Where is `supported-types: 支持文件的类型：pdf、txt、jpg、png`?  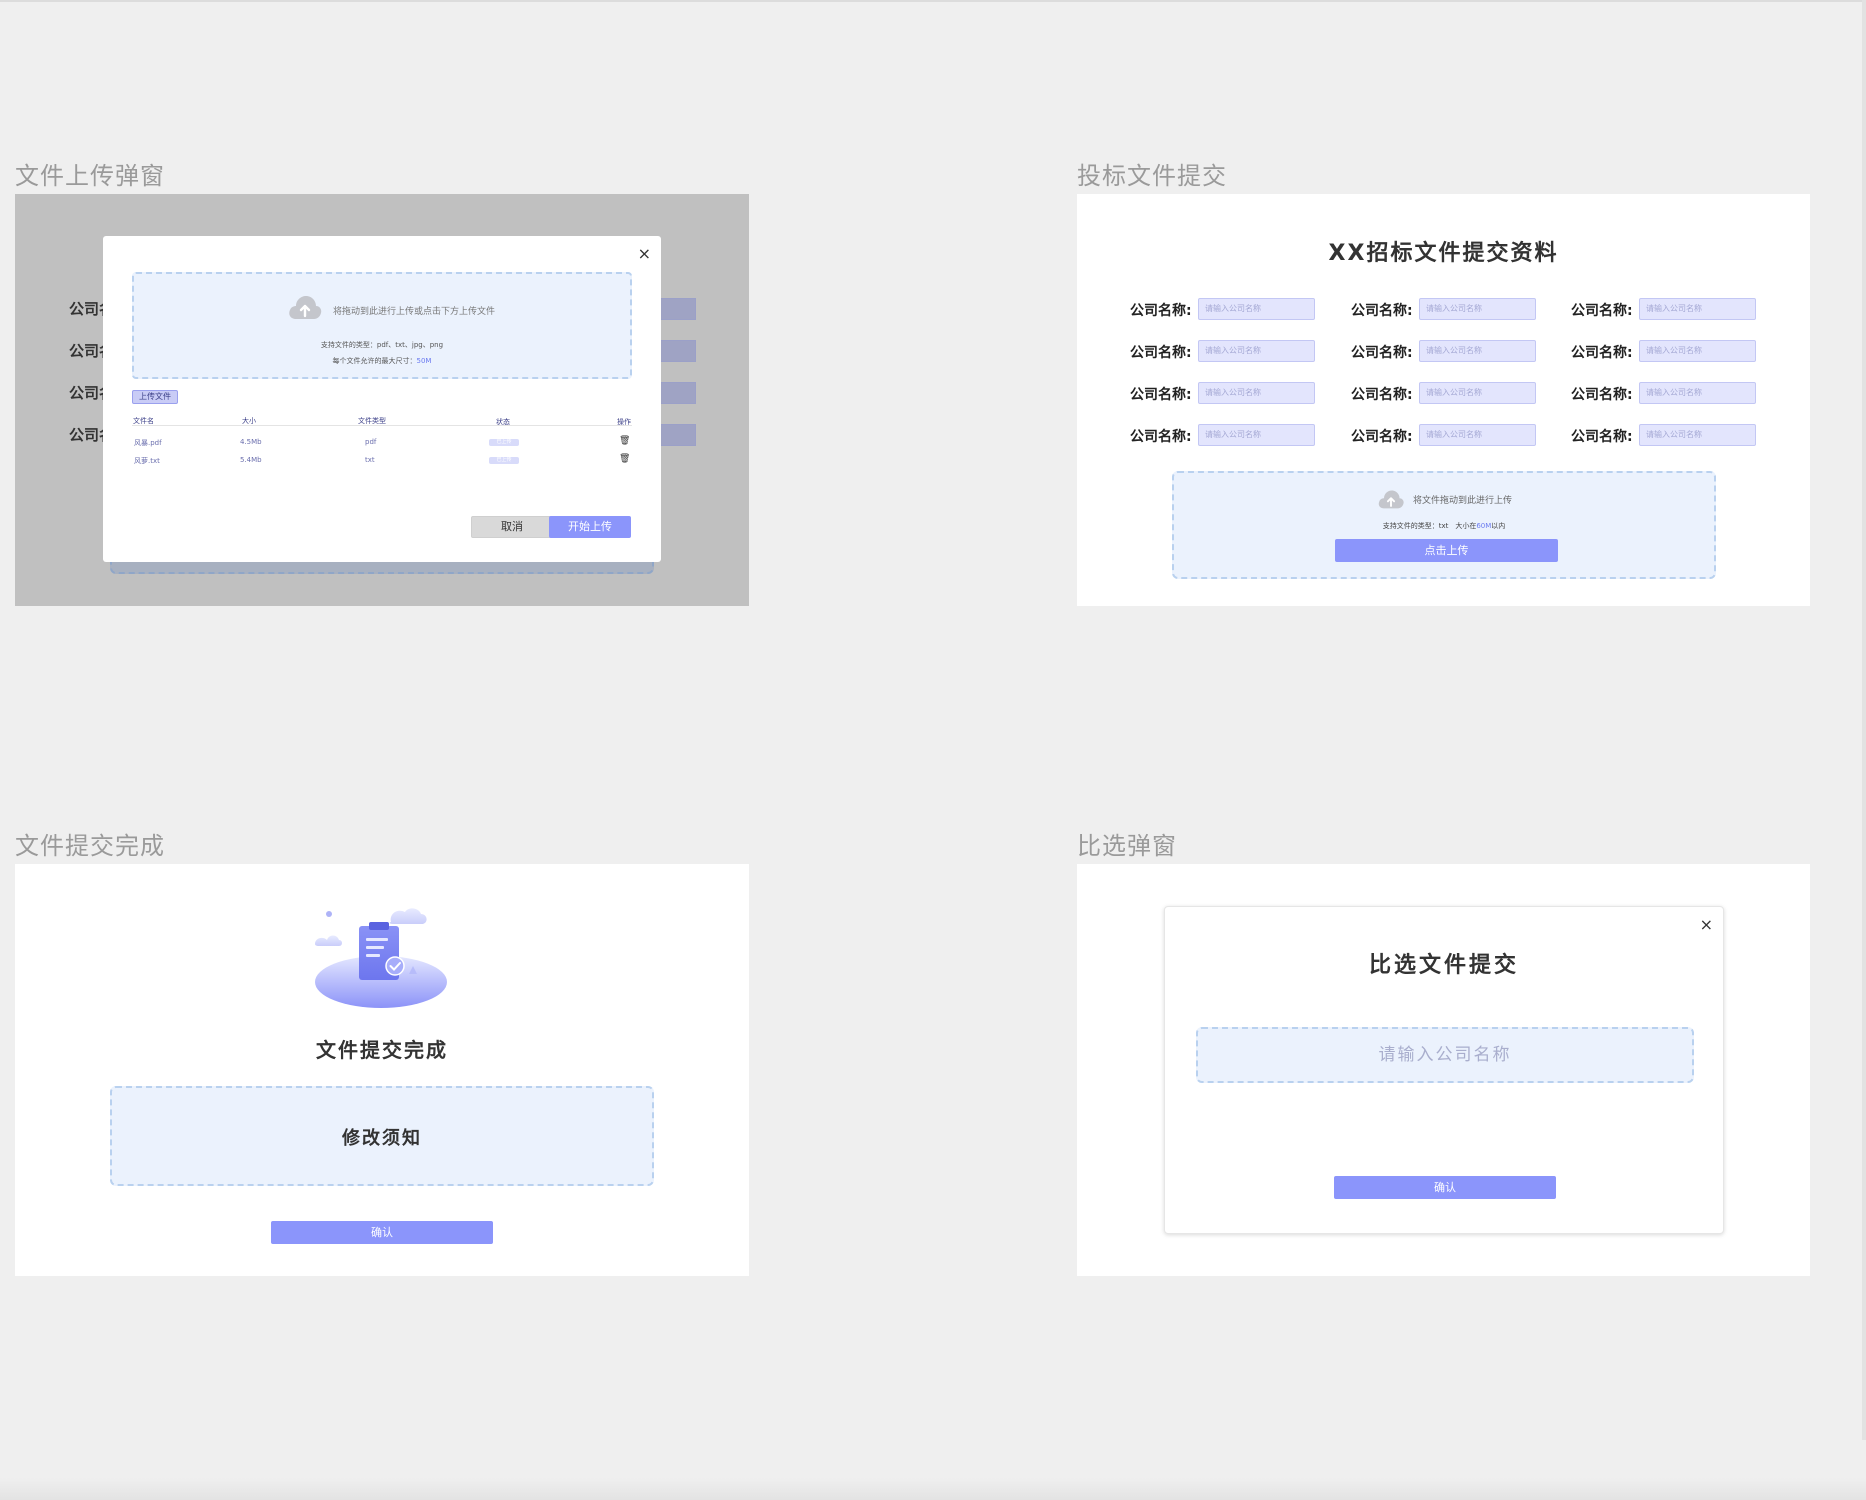 supported-types: 支持文件的类型：pdf、txt、jpg、png is located at coordinates (382, 345).